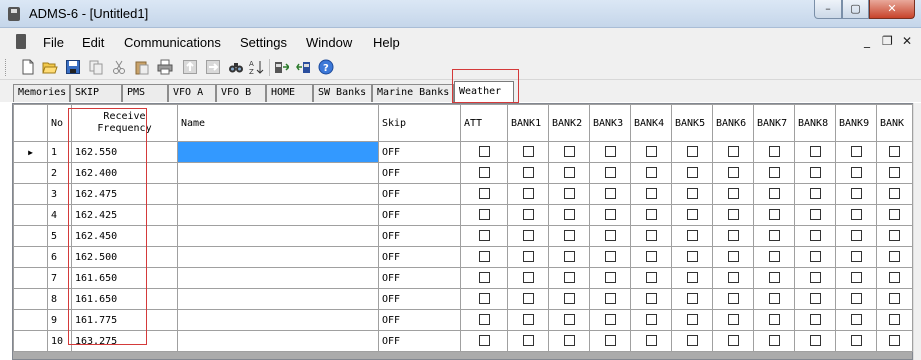 The width and height of the screenshot is (921, 360). What do you see at coordinates (894, 278) in the screenshot?
I see `bank10-checkbox` at bounding box center [894, 278].